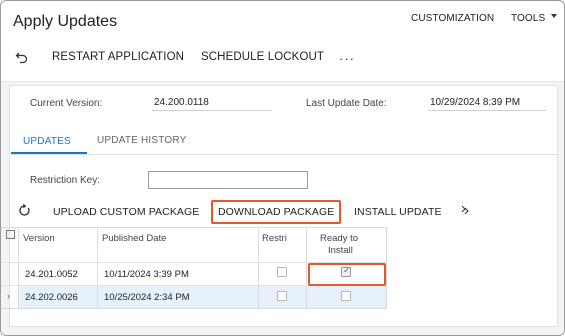  I want to click on checkmark-icon: ✓, so click(347, 270).